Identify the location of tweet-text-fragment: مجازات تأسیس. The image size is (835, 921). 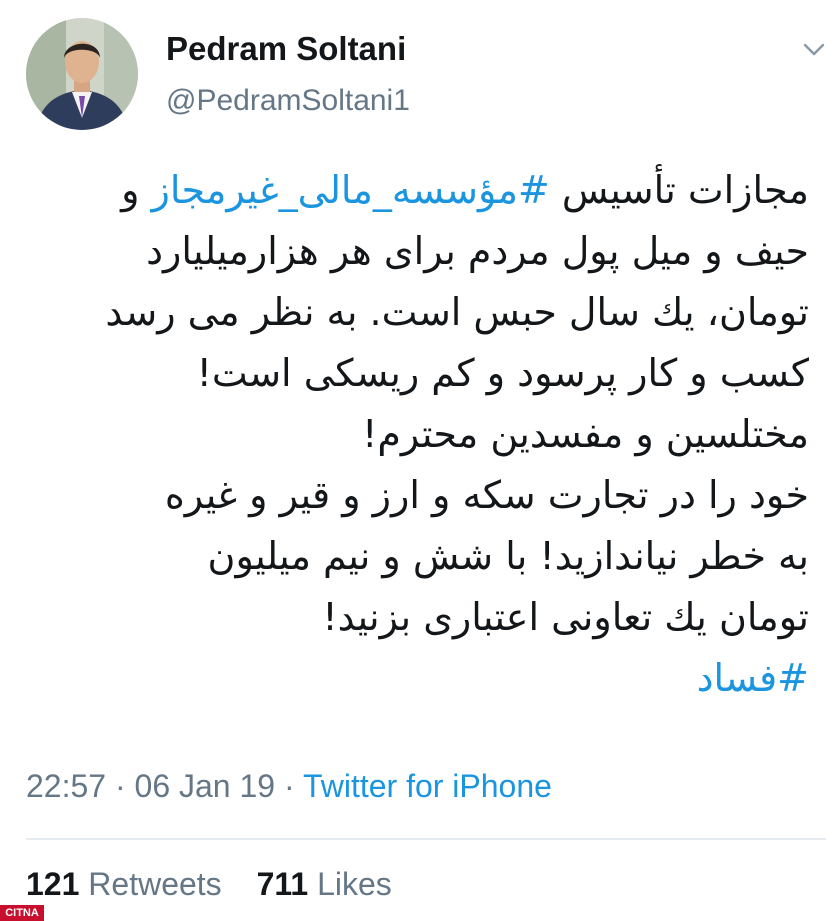
(679, 190).